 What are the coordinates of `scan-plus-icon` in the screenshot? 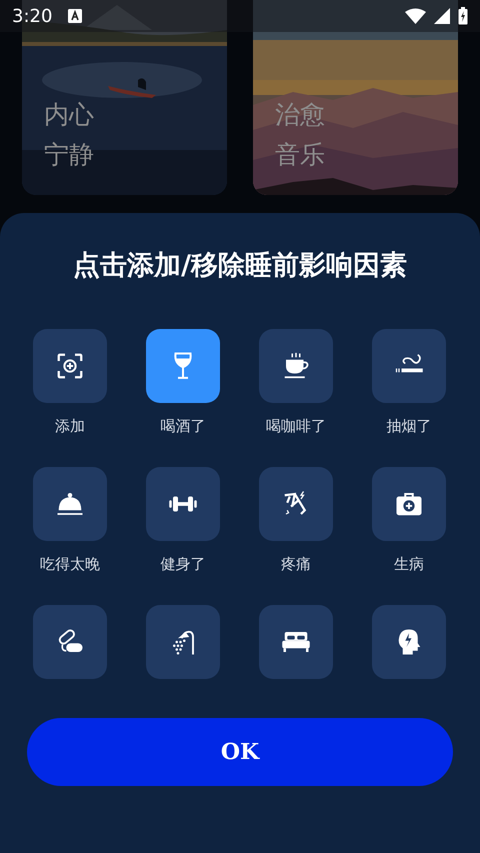 It's located at (70, 366).